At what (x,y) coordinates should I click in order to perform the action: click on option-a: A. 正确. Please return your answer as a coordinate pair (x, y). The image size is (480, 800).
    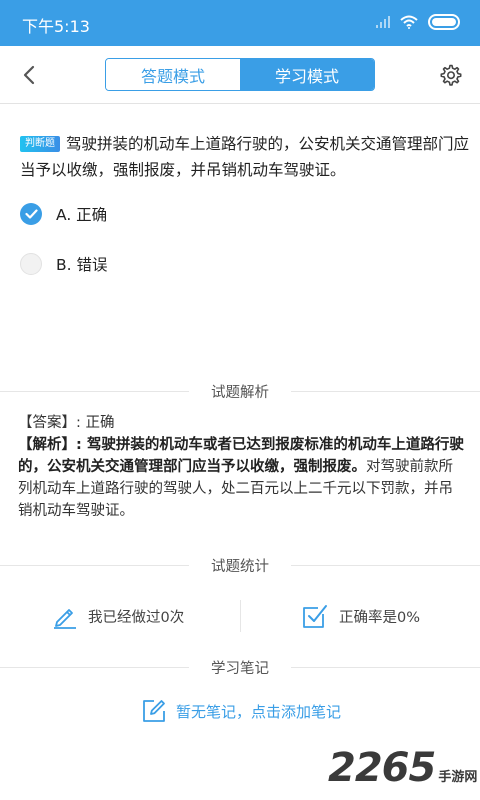
    Looking at the image, I should click on (63, 214).